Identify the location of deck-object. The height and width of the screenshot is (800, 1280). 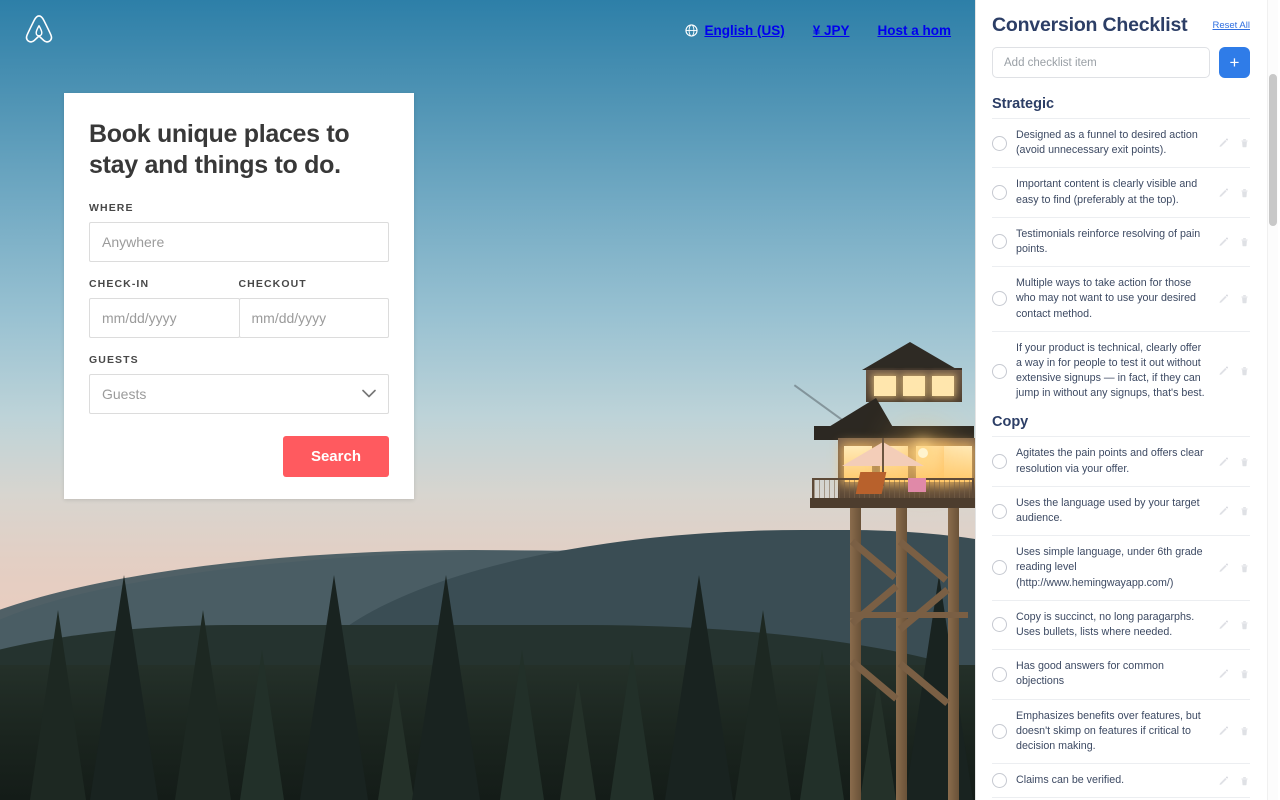
(917, 485).